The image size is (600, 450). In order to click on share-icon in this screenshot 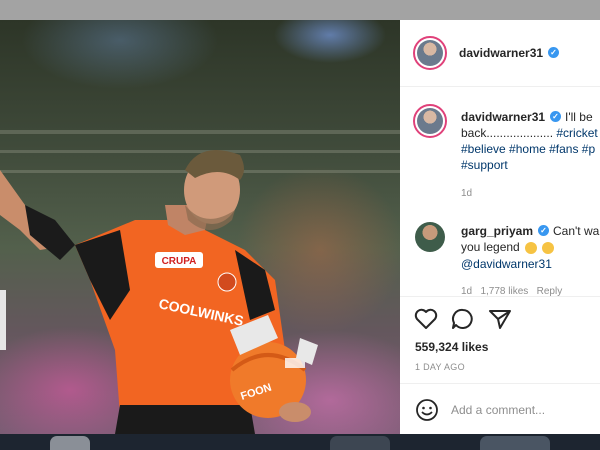, I will do `click(500, 319)`.